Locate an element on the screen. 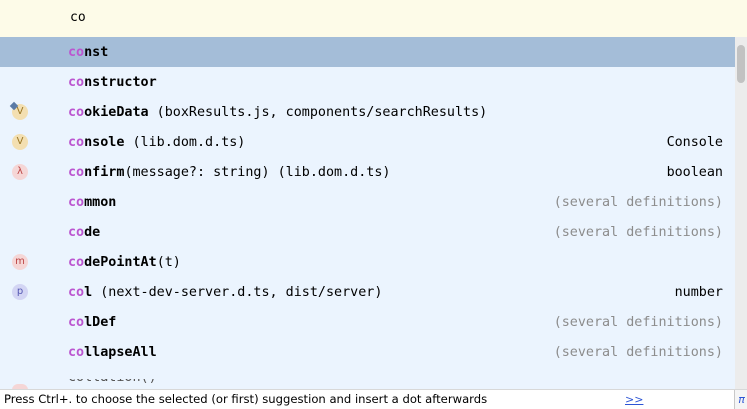 This screenshot has height=409, width=747. completion-item: collapseAll (several definitions) is located at coordinates (367, 352).